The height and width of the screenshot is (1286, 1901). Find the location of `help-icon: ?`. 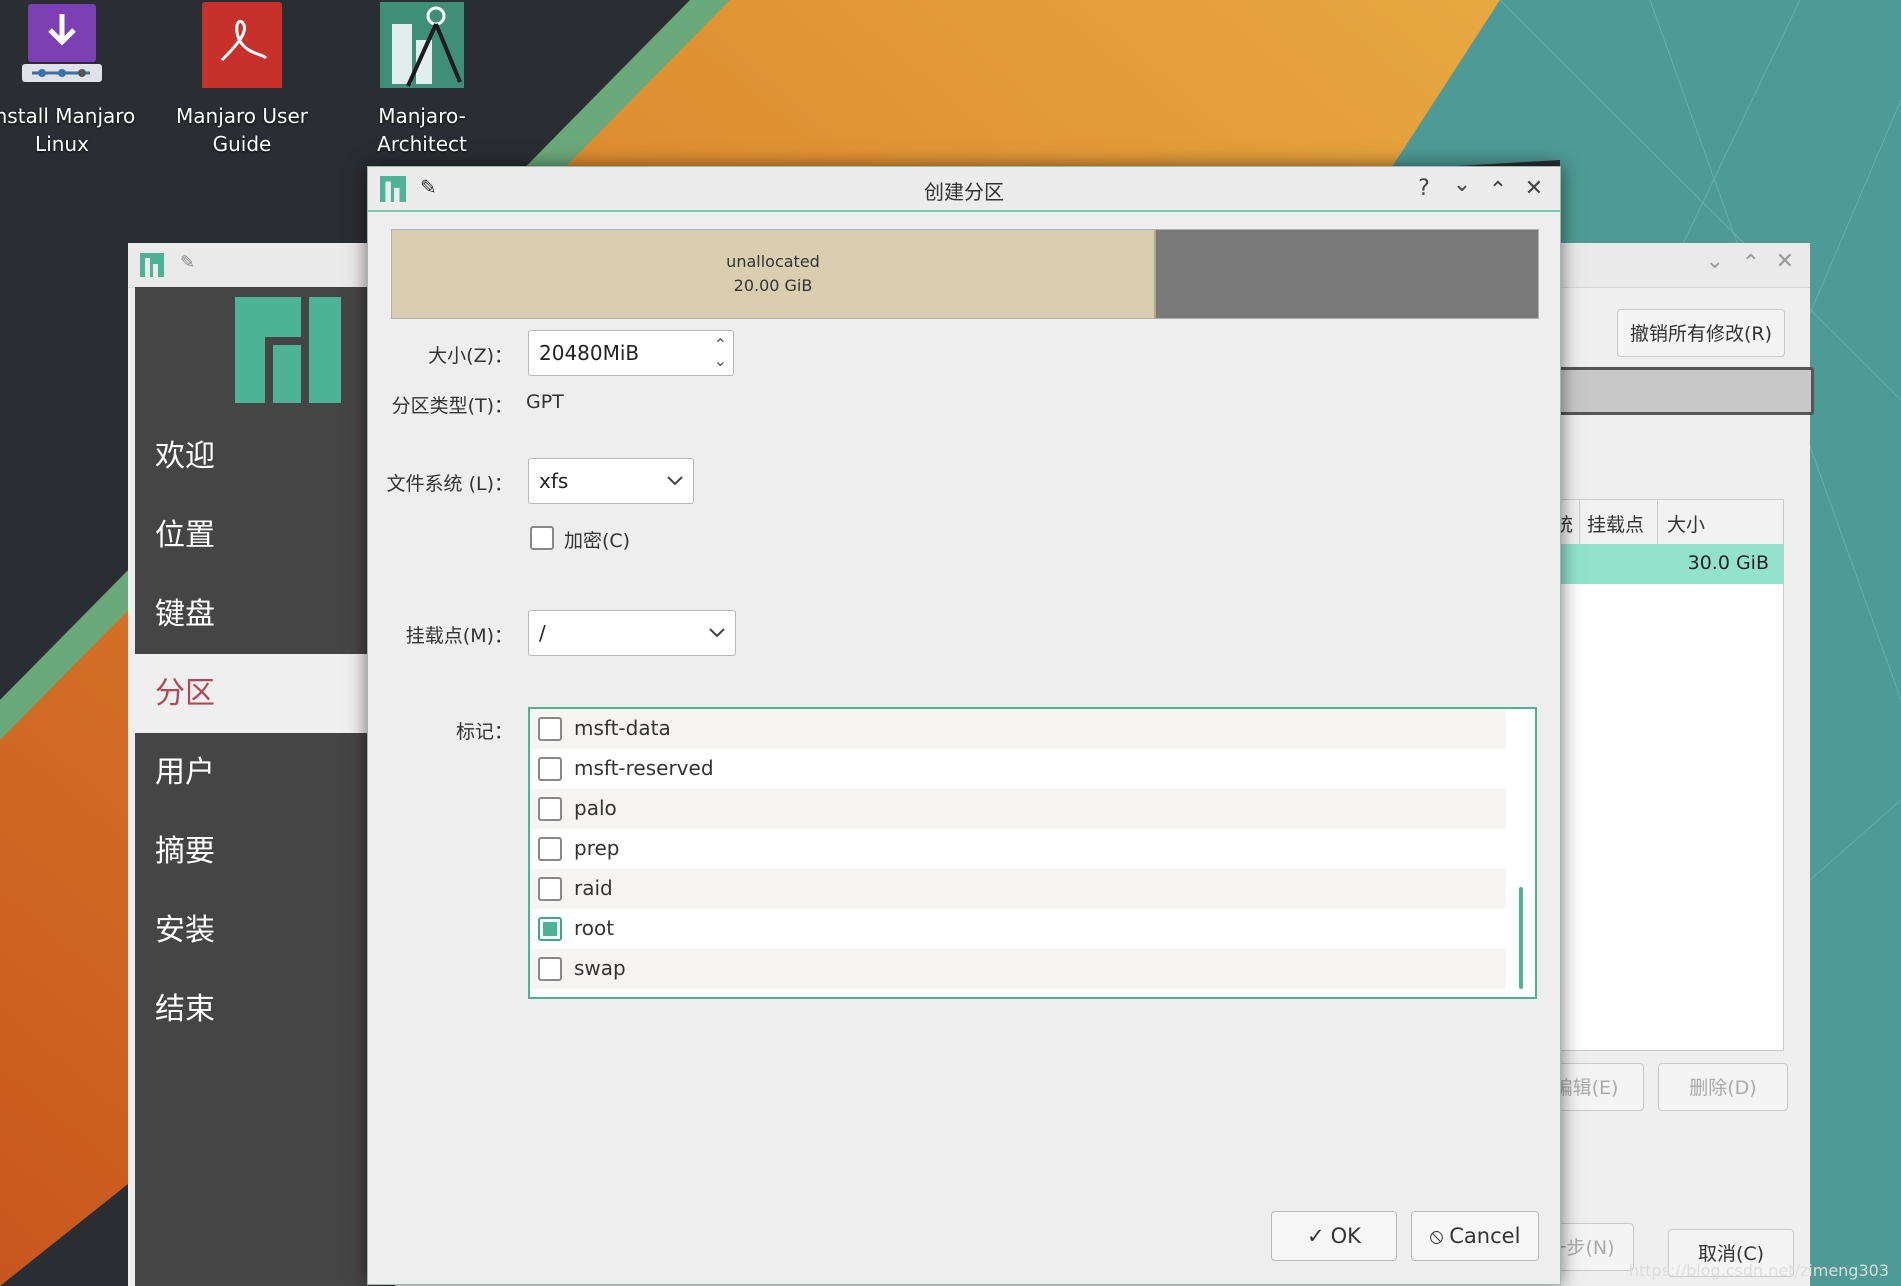

help-icon: ? is located at coordinates (1424, 189).